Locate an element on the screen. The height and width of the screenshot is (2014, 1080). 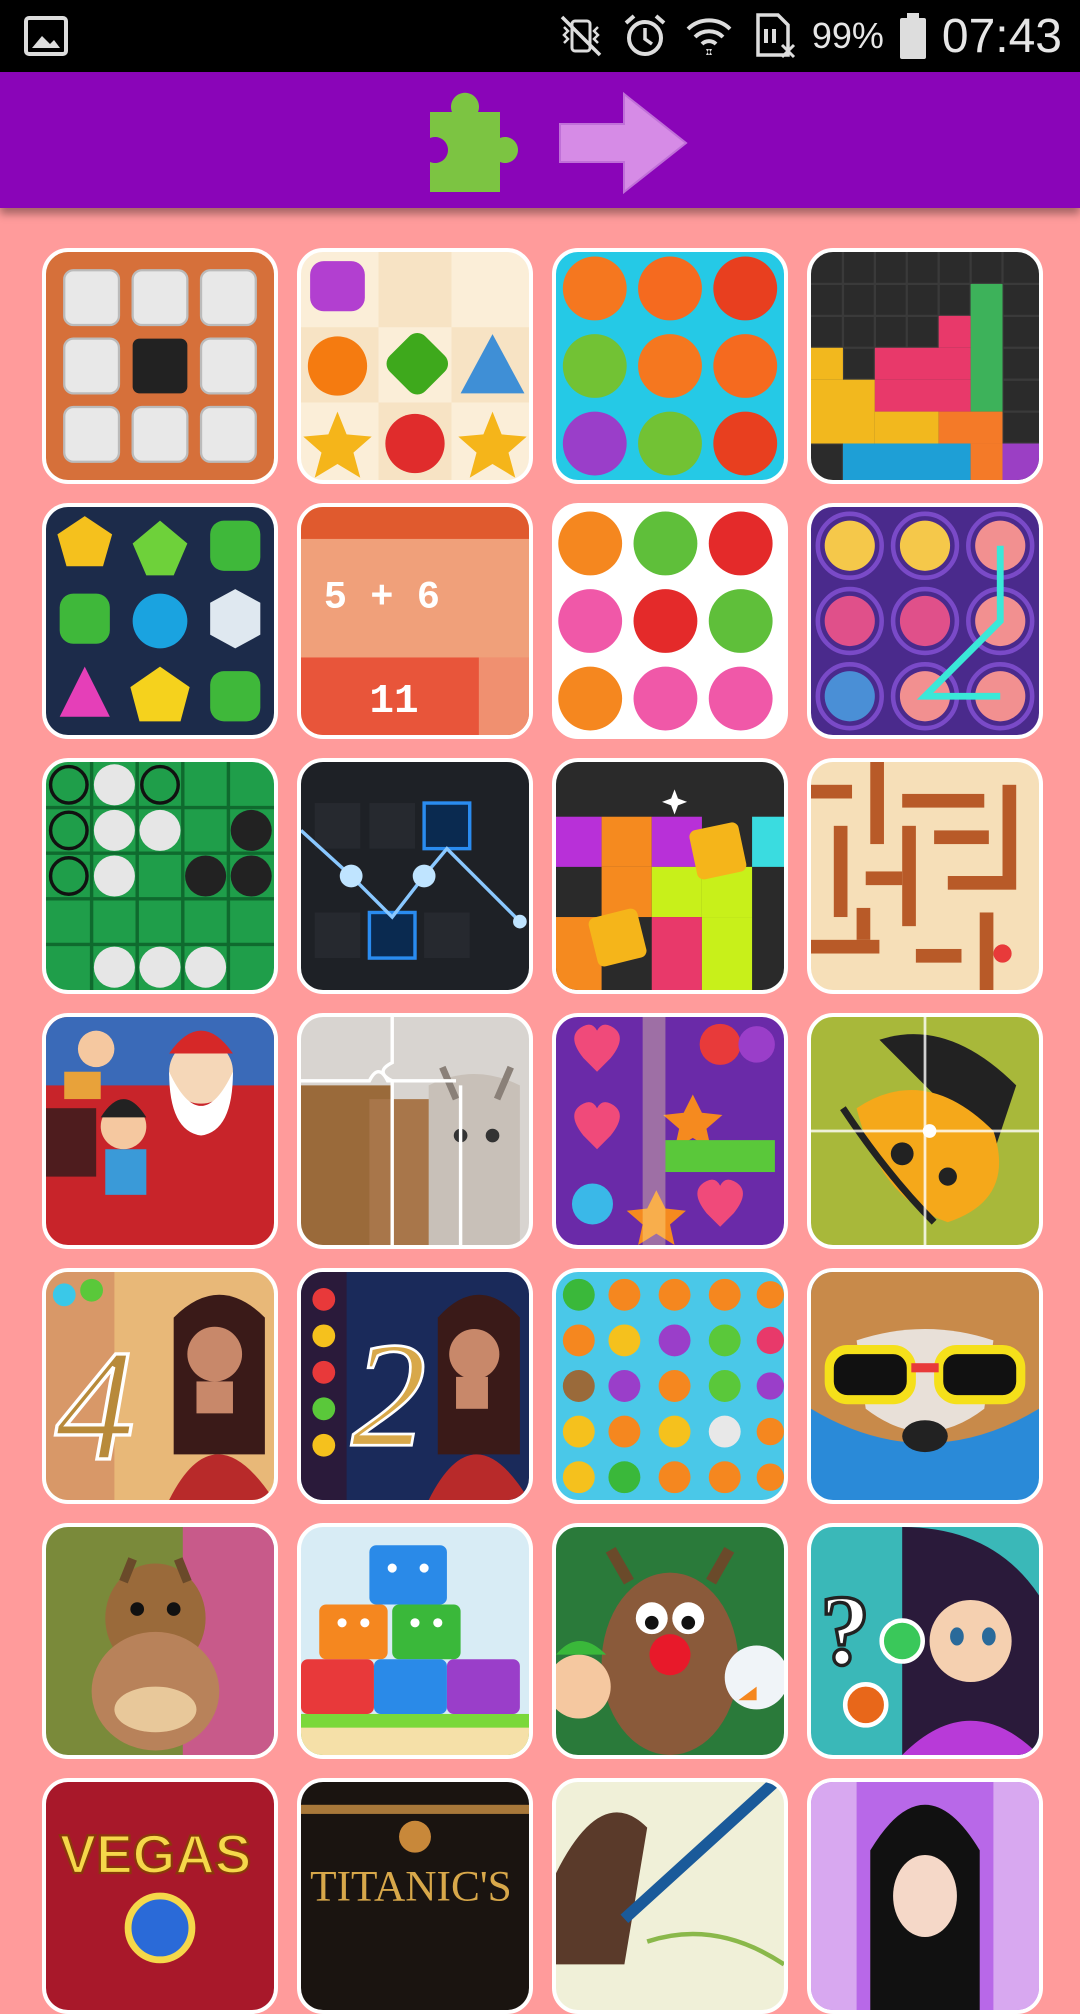
vibrate-mute-icon is located at coordinates (581, 36).